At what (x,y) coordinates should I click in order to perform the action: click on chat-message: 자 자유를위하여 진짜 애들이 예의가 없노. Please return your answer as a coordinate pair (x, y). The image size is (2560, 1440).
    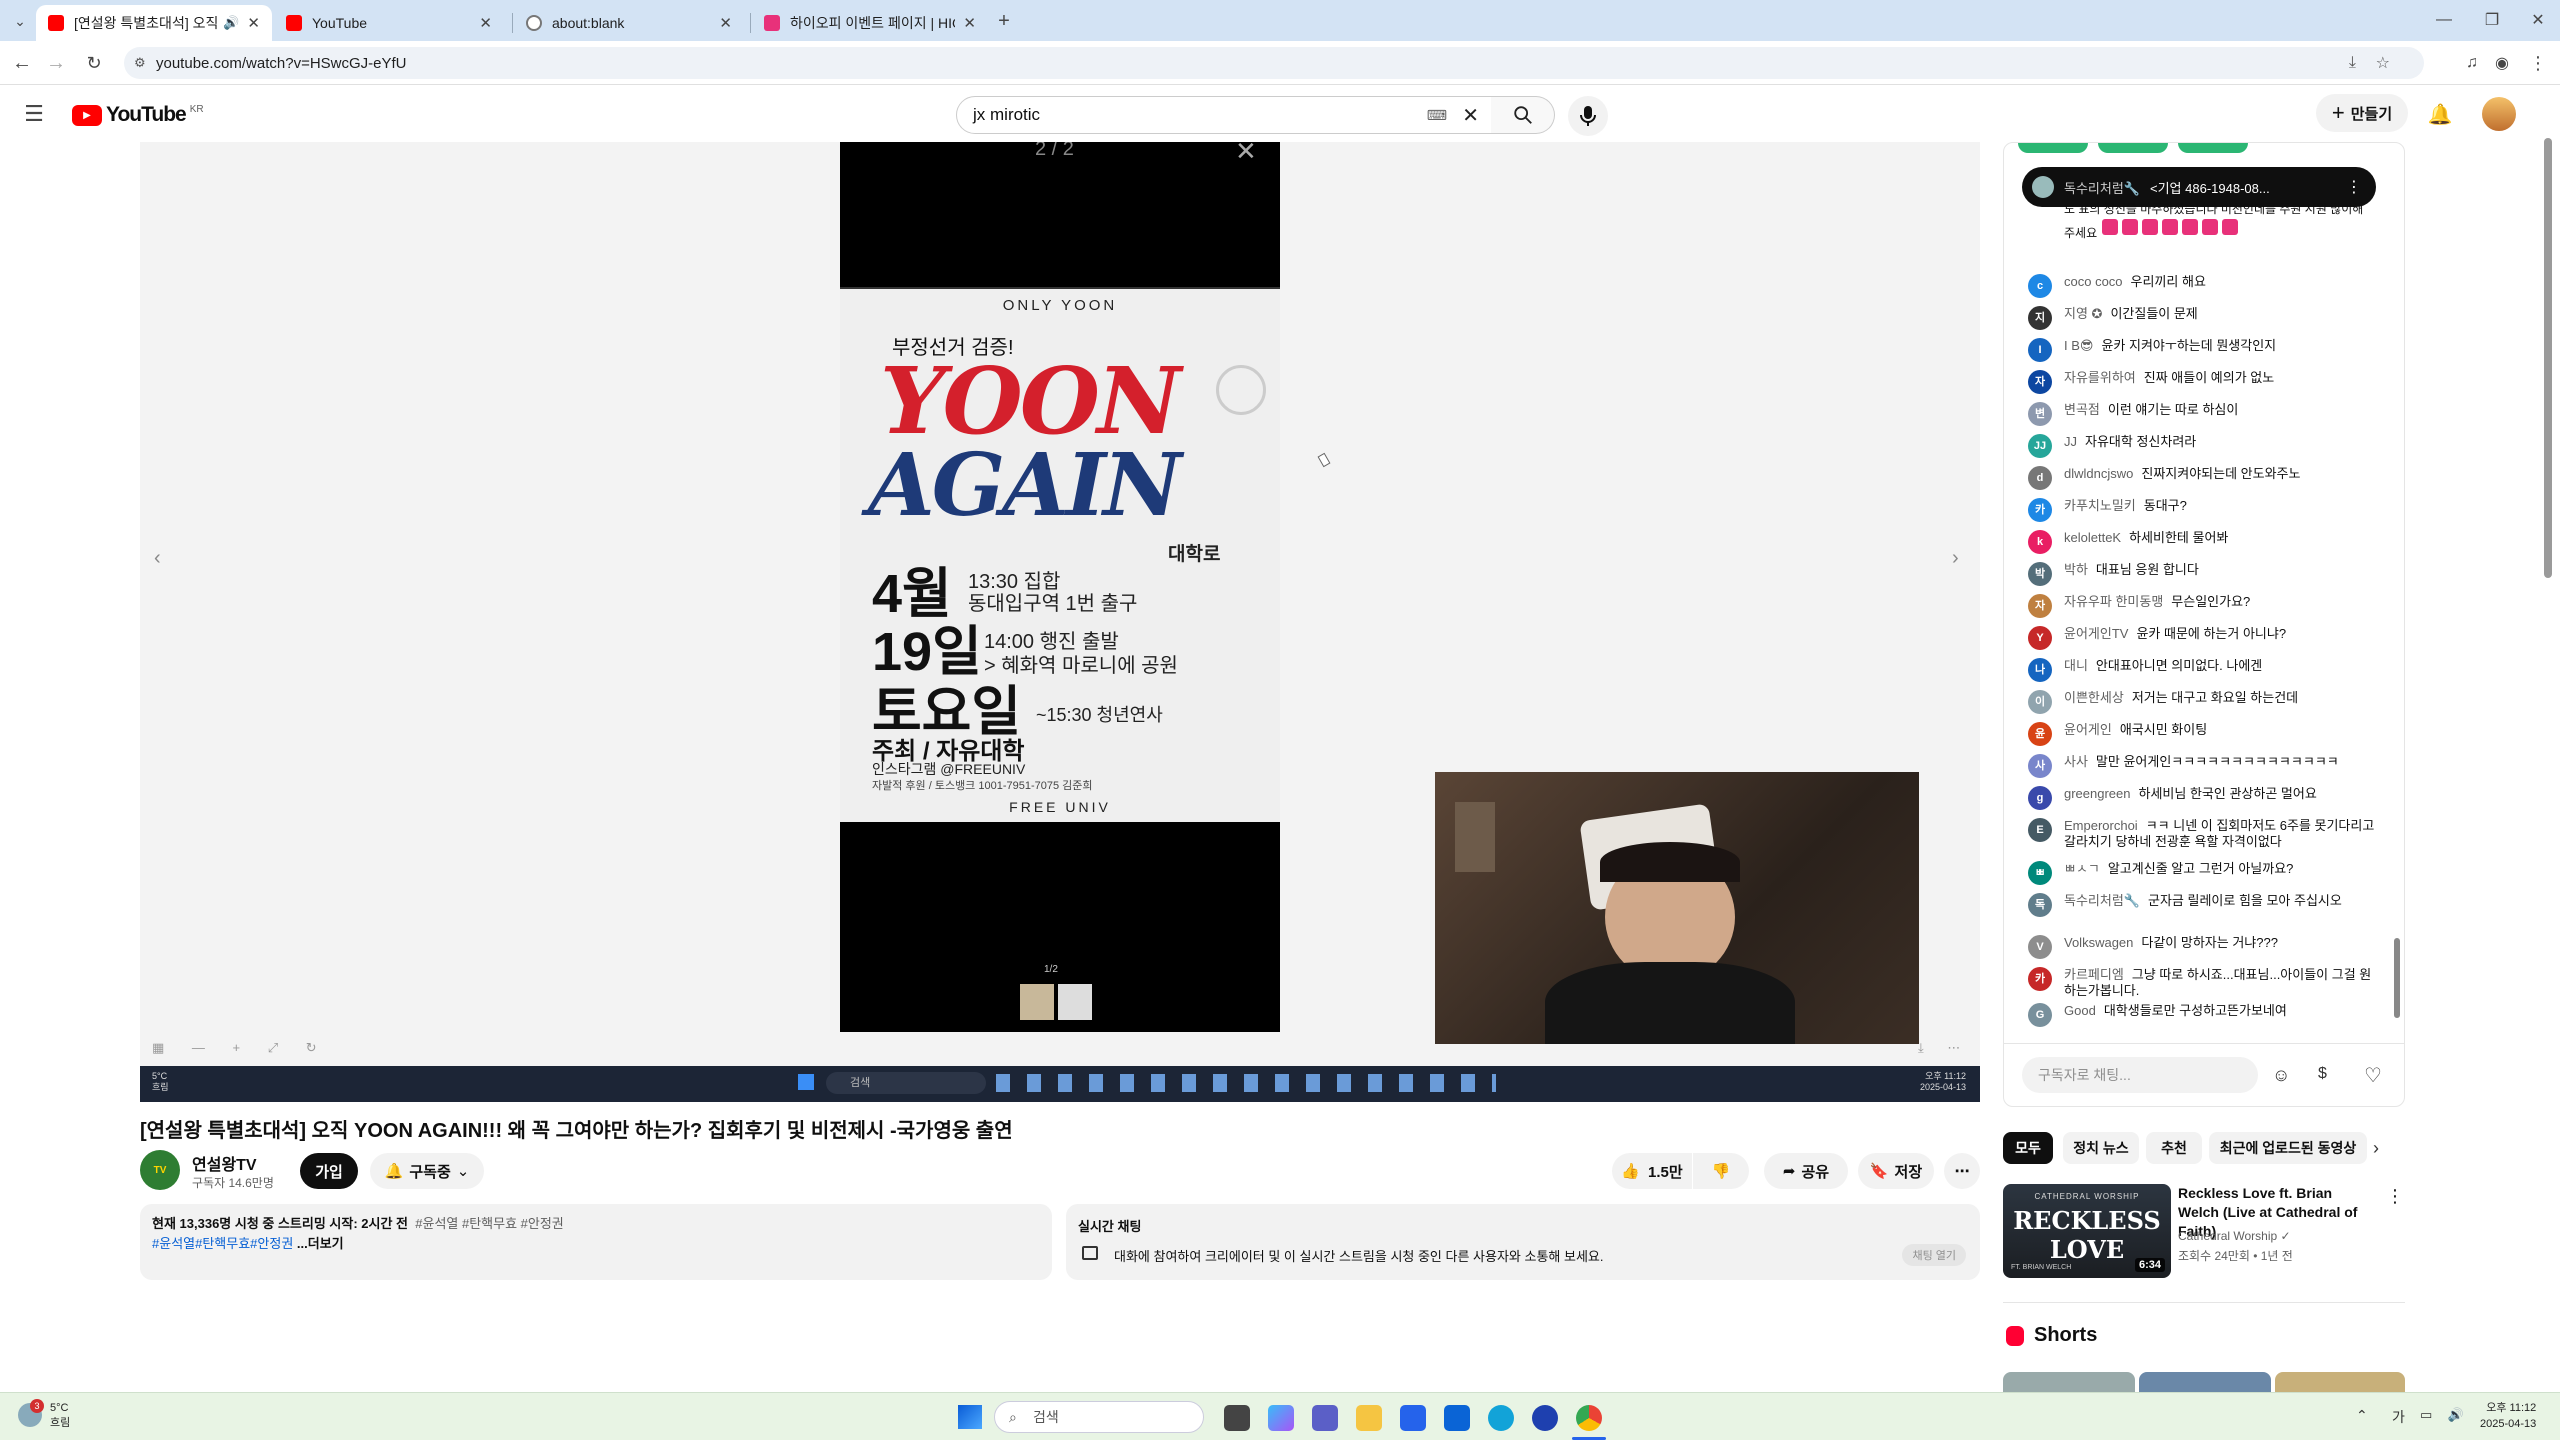
    Looking at the image, I should click on (2203, 382).